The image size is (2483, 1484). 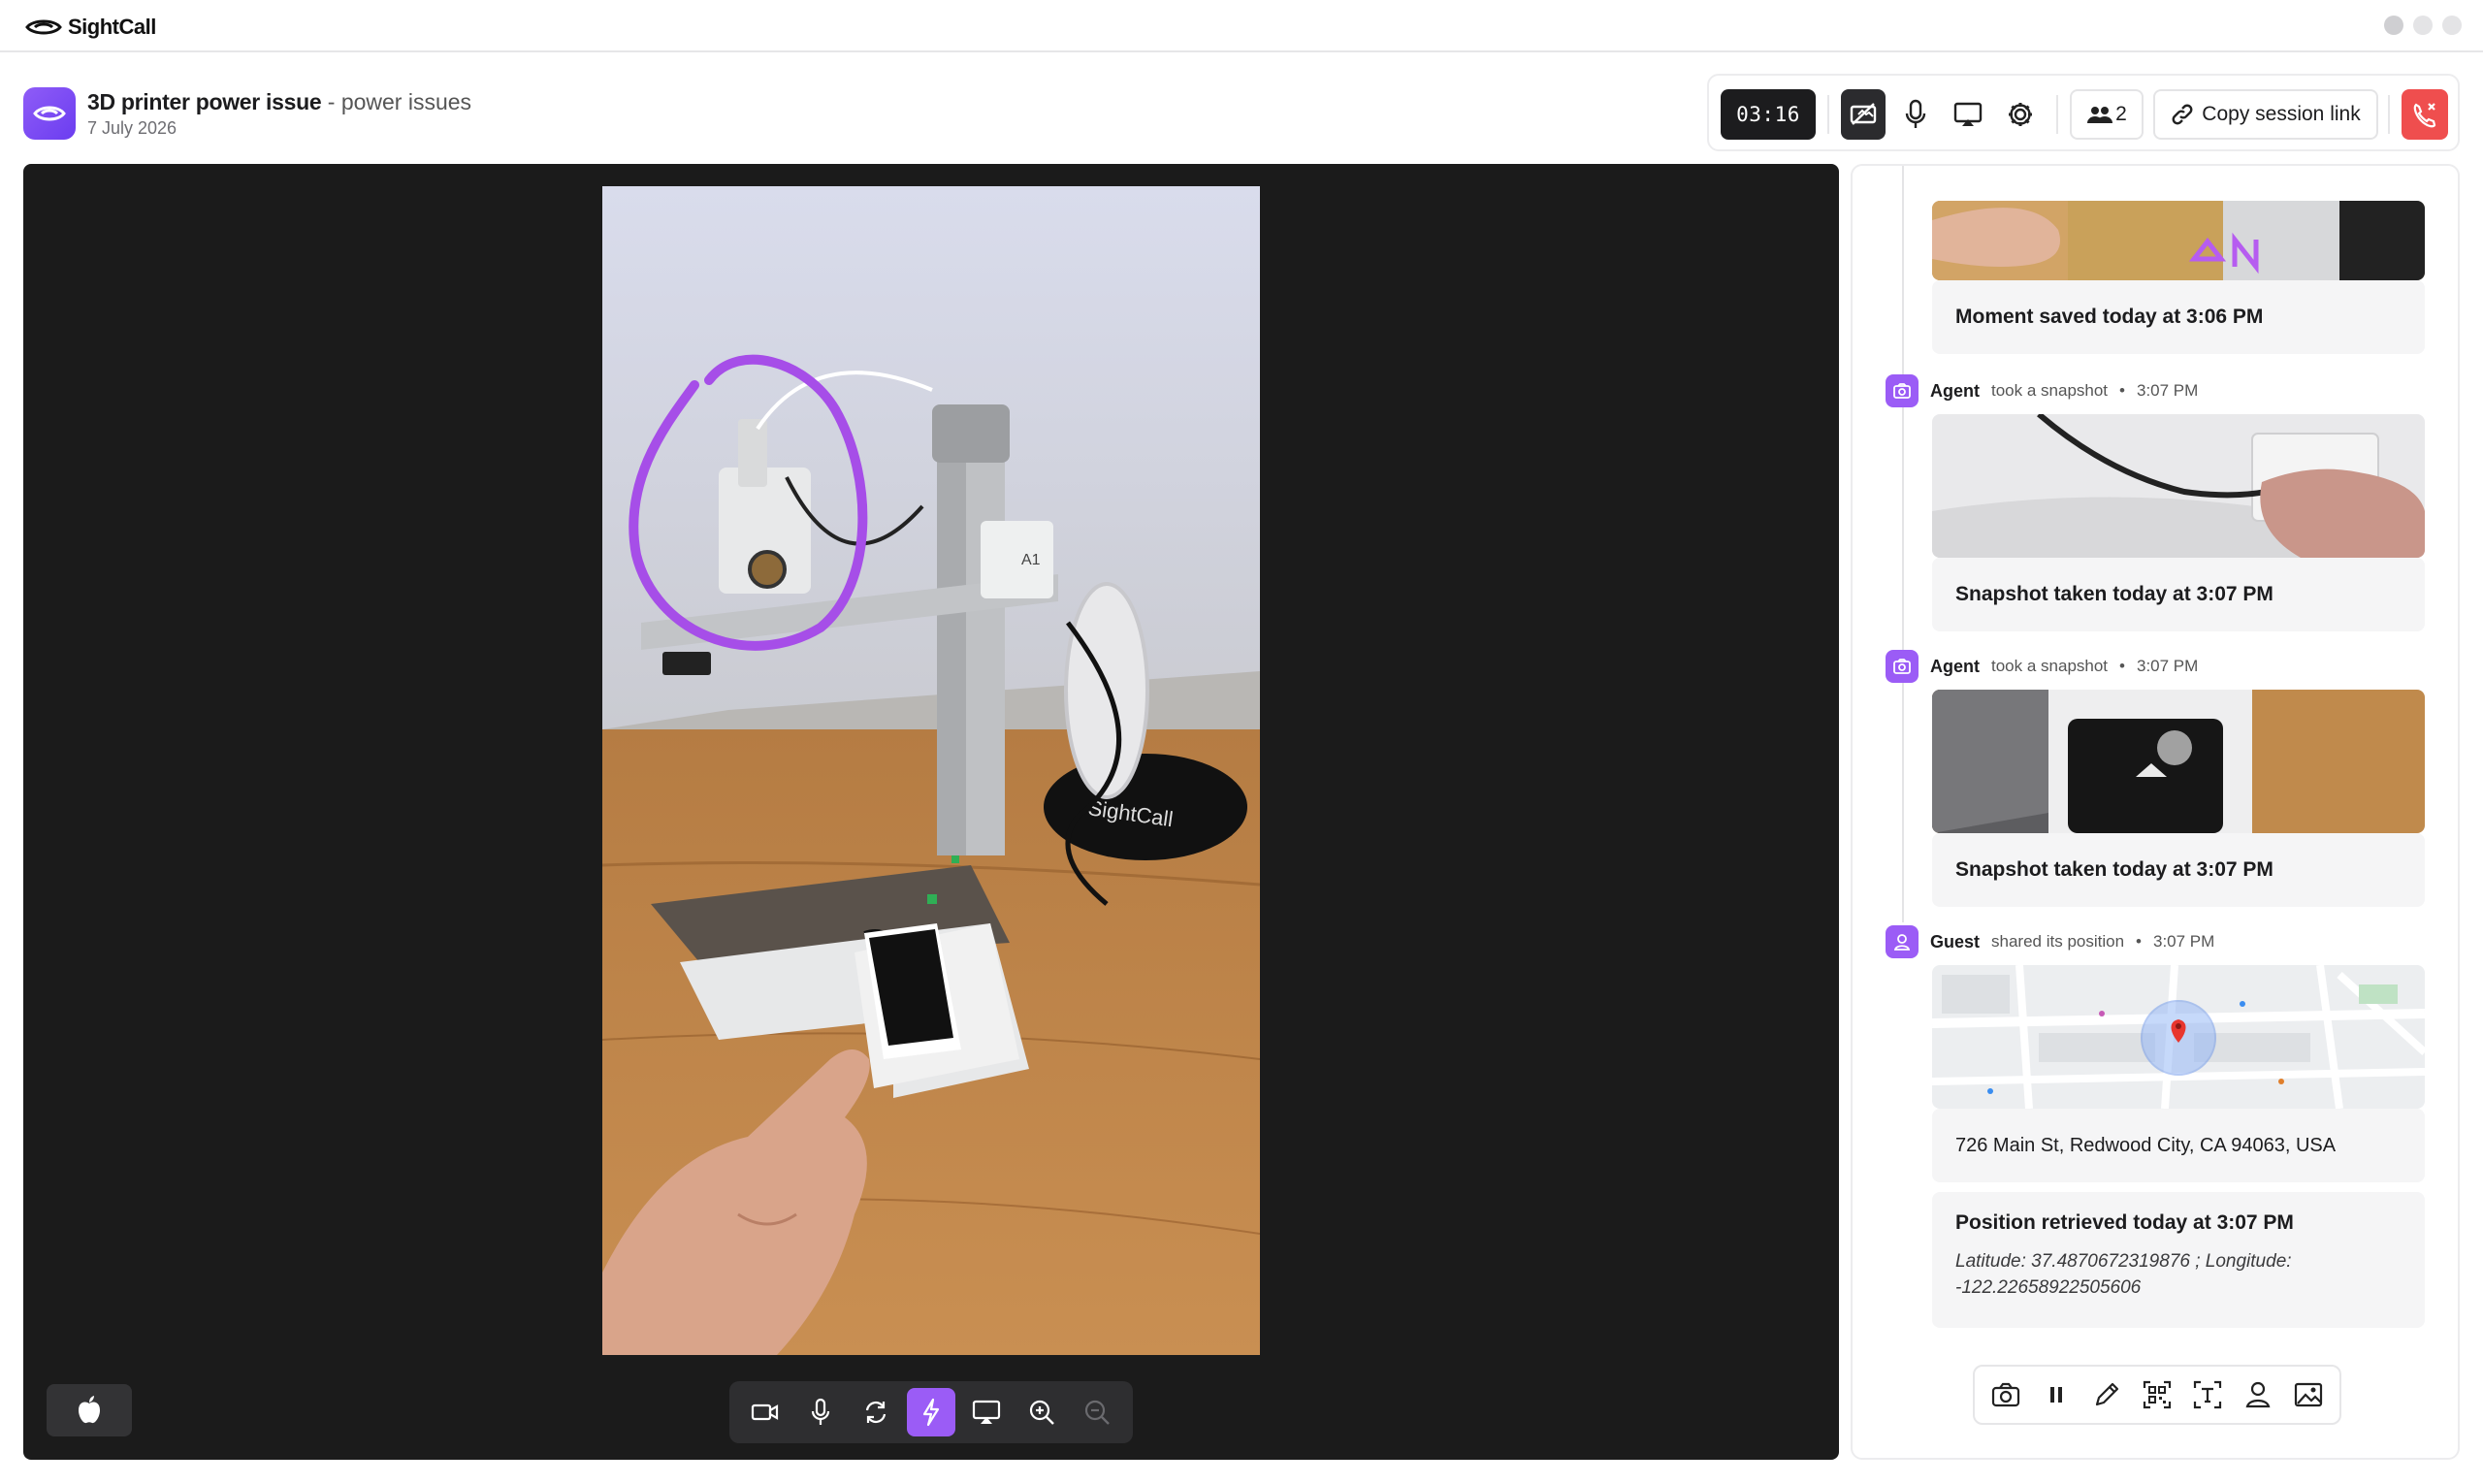 I want to click on annotate-button, so click(x=2106, y=1394).